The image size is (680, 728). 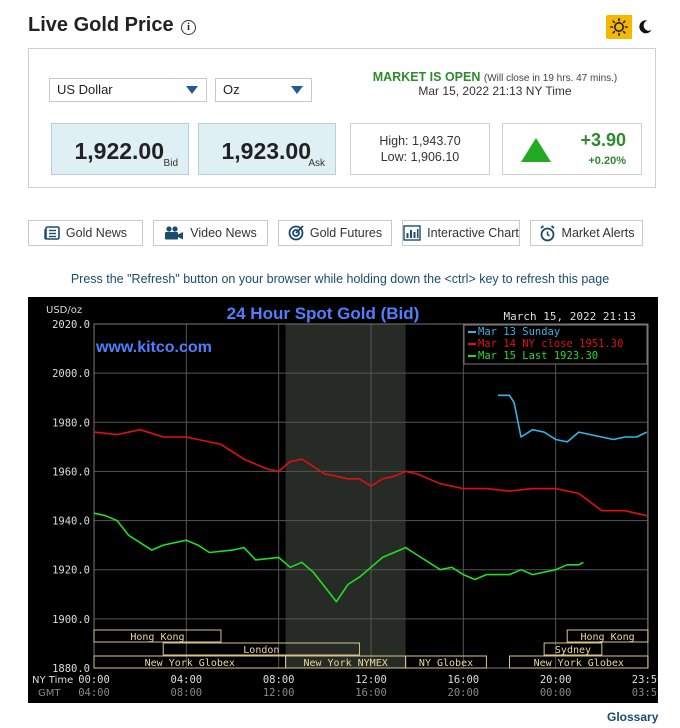 I want to click on x-row-label-ny: NY Time, so click(x=52, y=680).